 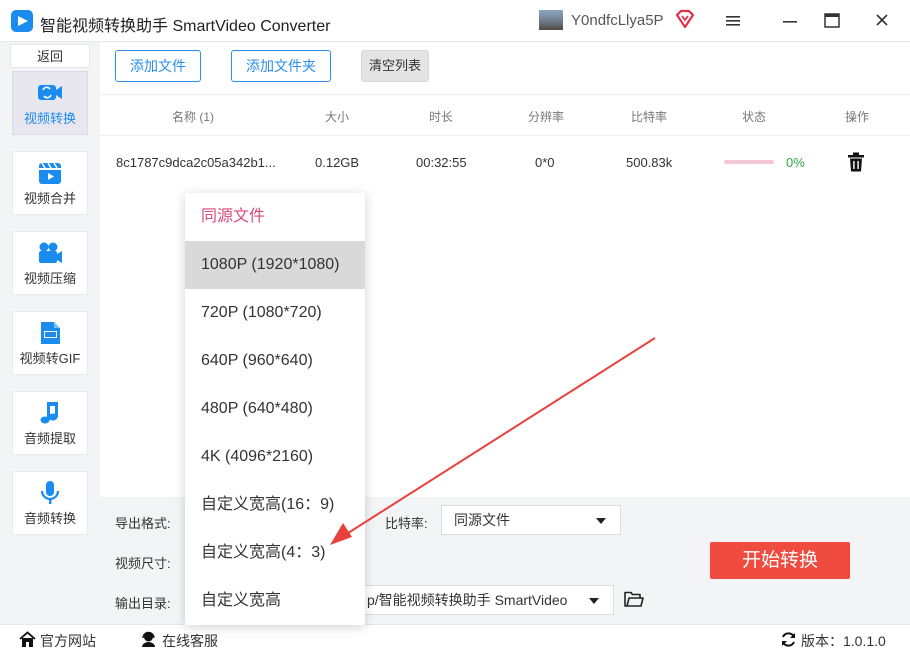 What do you see at coordinates (275, 505) in the screenshot?
I see `dropdown-option: 自定义宽高(16：9)` at bounding box center [275, 505].